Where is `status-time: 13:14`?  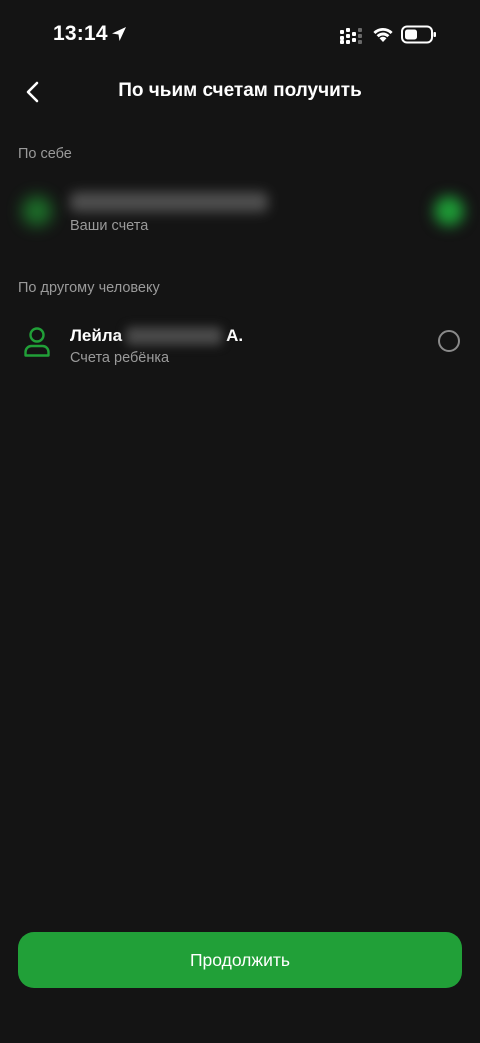 status-time: 13:14 is located at coordinates (80, 33).